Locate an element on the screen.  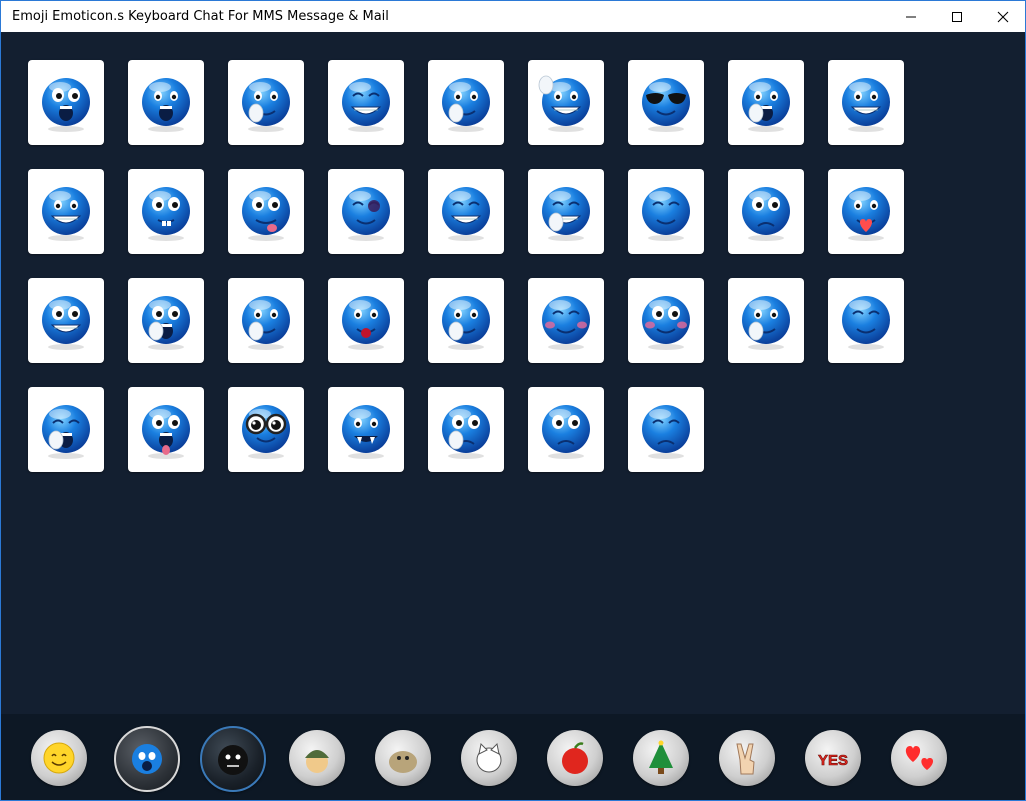
yes-label: YES is located at coordinates (833, 760).